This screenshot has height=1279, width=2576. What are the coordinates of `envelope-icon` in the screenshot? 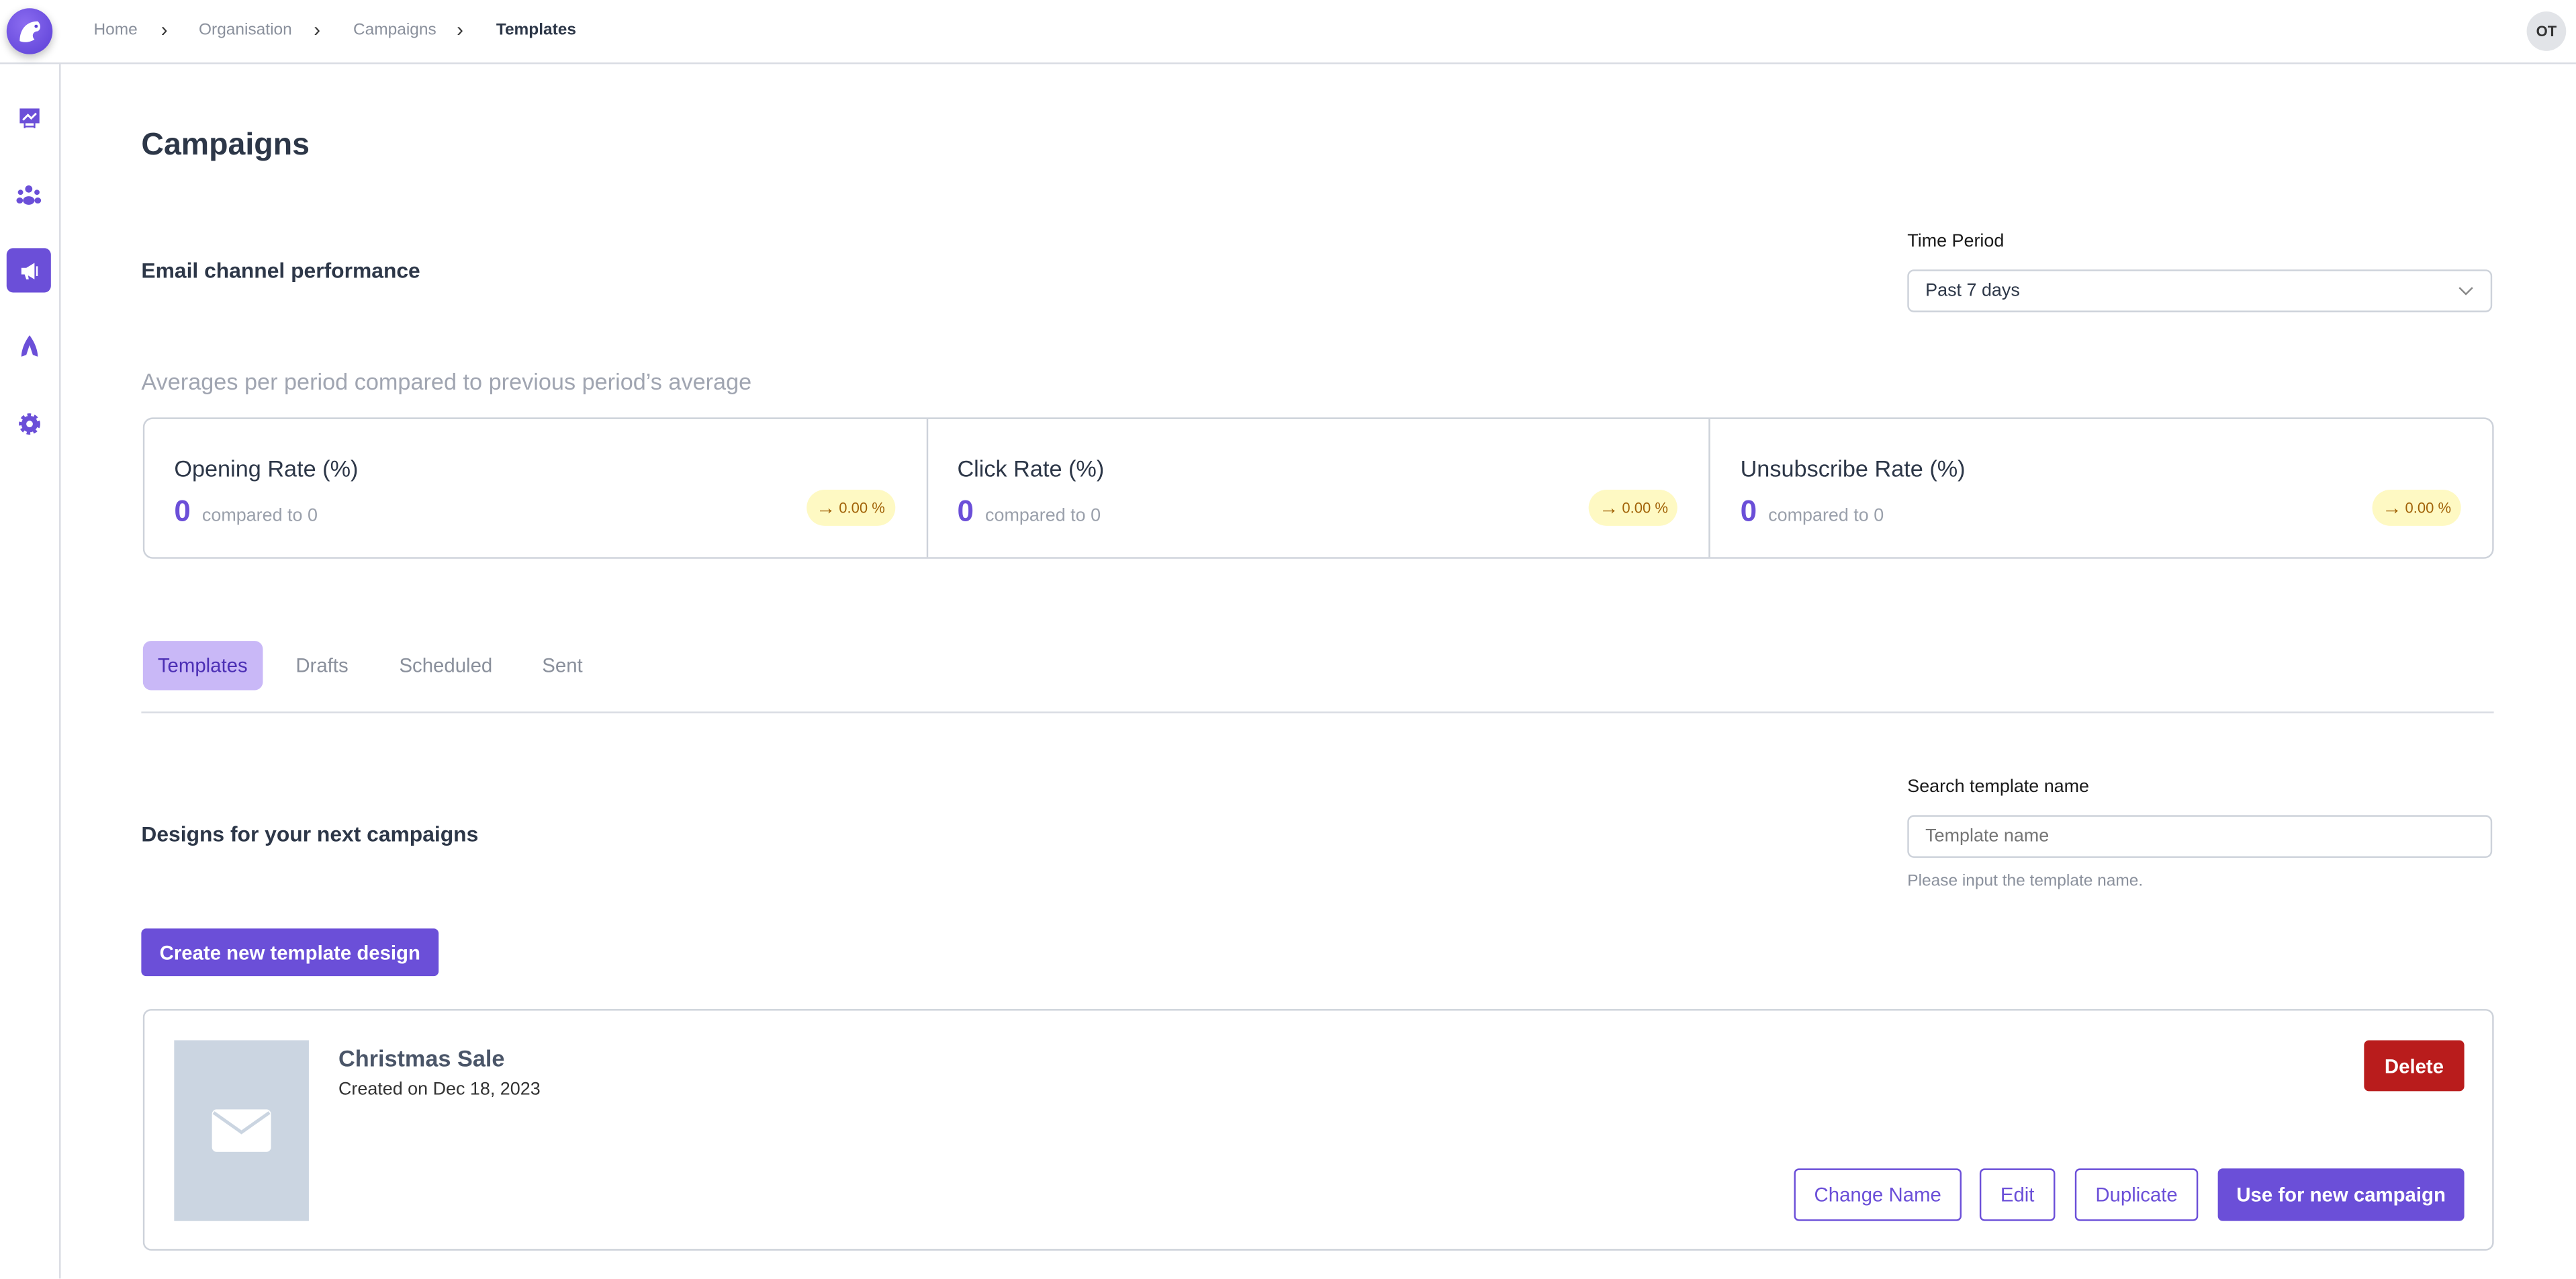 It's located at (241, 1130).